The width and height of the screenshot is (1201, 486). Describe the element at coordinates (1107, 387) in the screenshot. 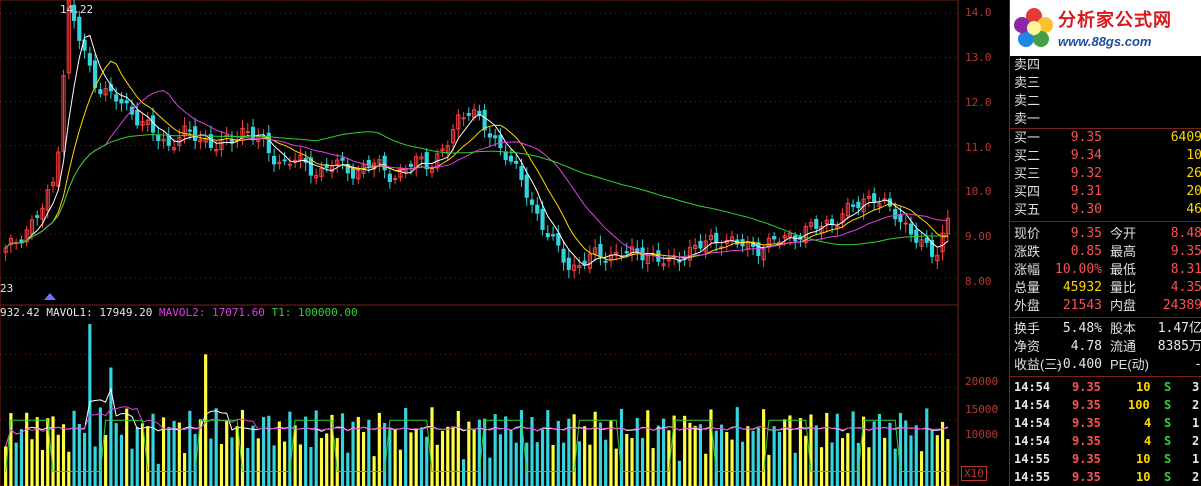

I see `tick-row: 14:54 9.35 10 S 3` at that location.